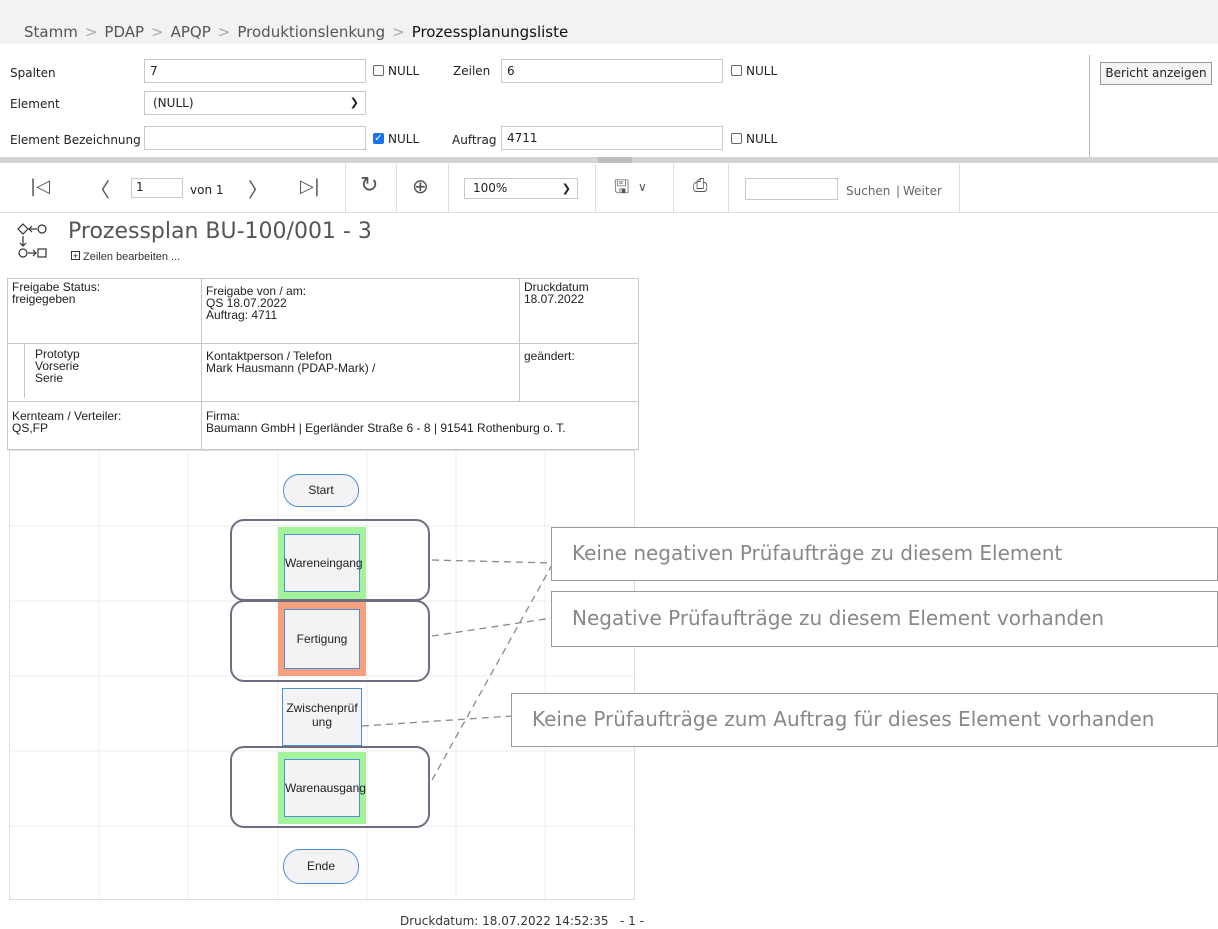 The height and width of the screenshot is (929, 1218). I want to click on refresh-icon: ↻, so click(369, 185).